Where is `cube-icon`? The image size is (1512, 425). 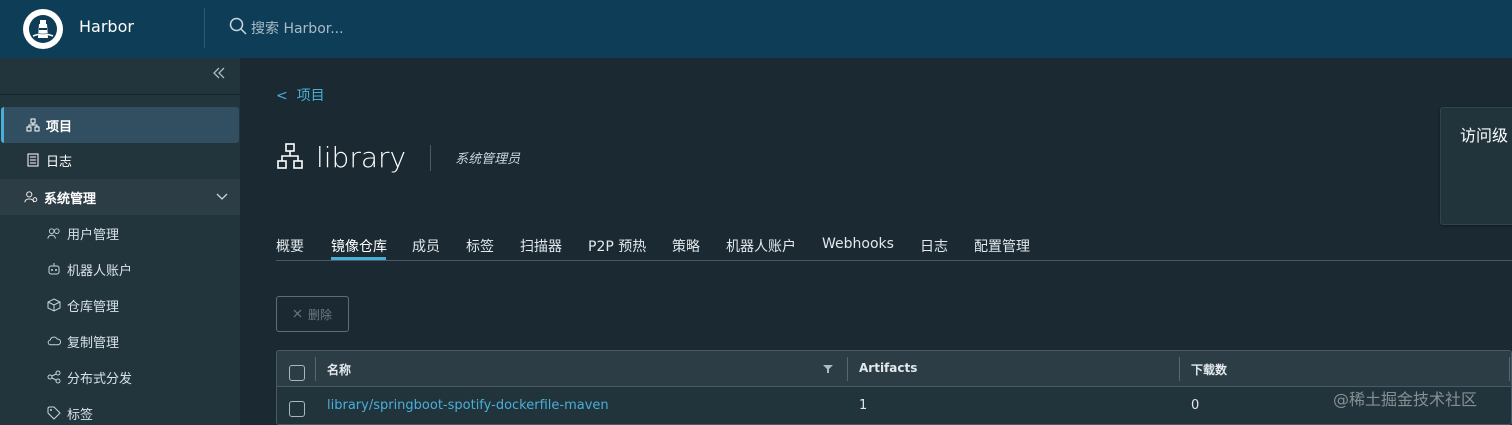
cube-icon is located at coordinates (54, 305).